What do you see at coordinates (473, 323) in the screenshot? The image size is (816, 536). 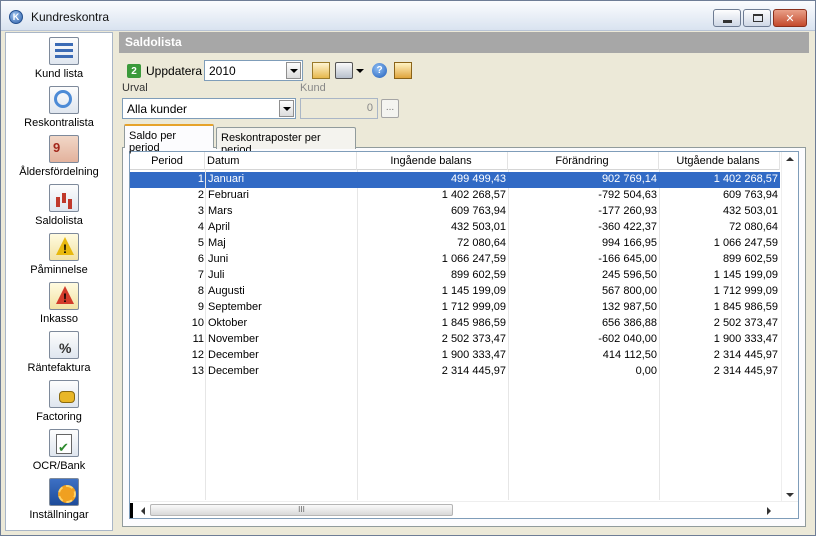 I see `ingaende-balans-cell: 1 845 986,59` at bounding box center [473, 323].